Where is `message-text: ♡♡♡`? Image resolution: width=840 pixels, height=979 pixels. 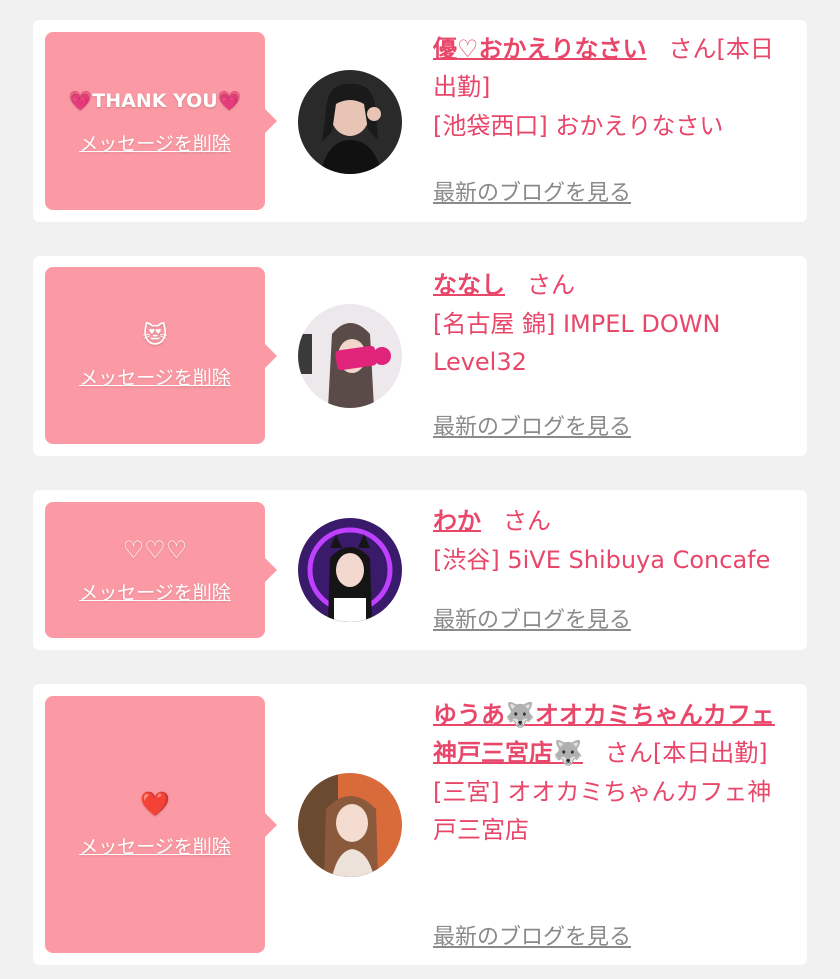
message-text: ♡♡♡ is located at coordinates (155, 549).